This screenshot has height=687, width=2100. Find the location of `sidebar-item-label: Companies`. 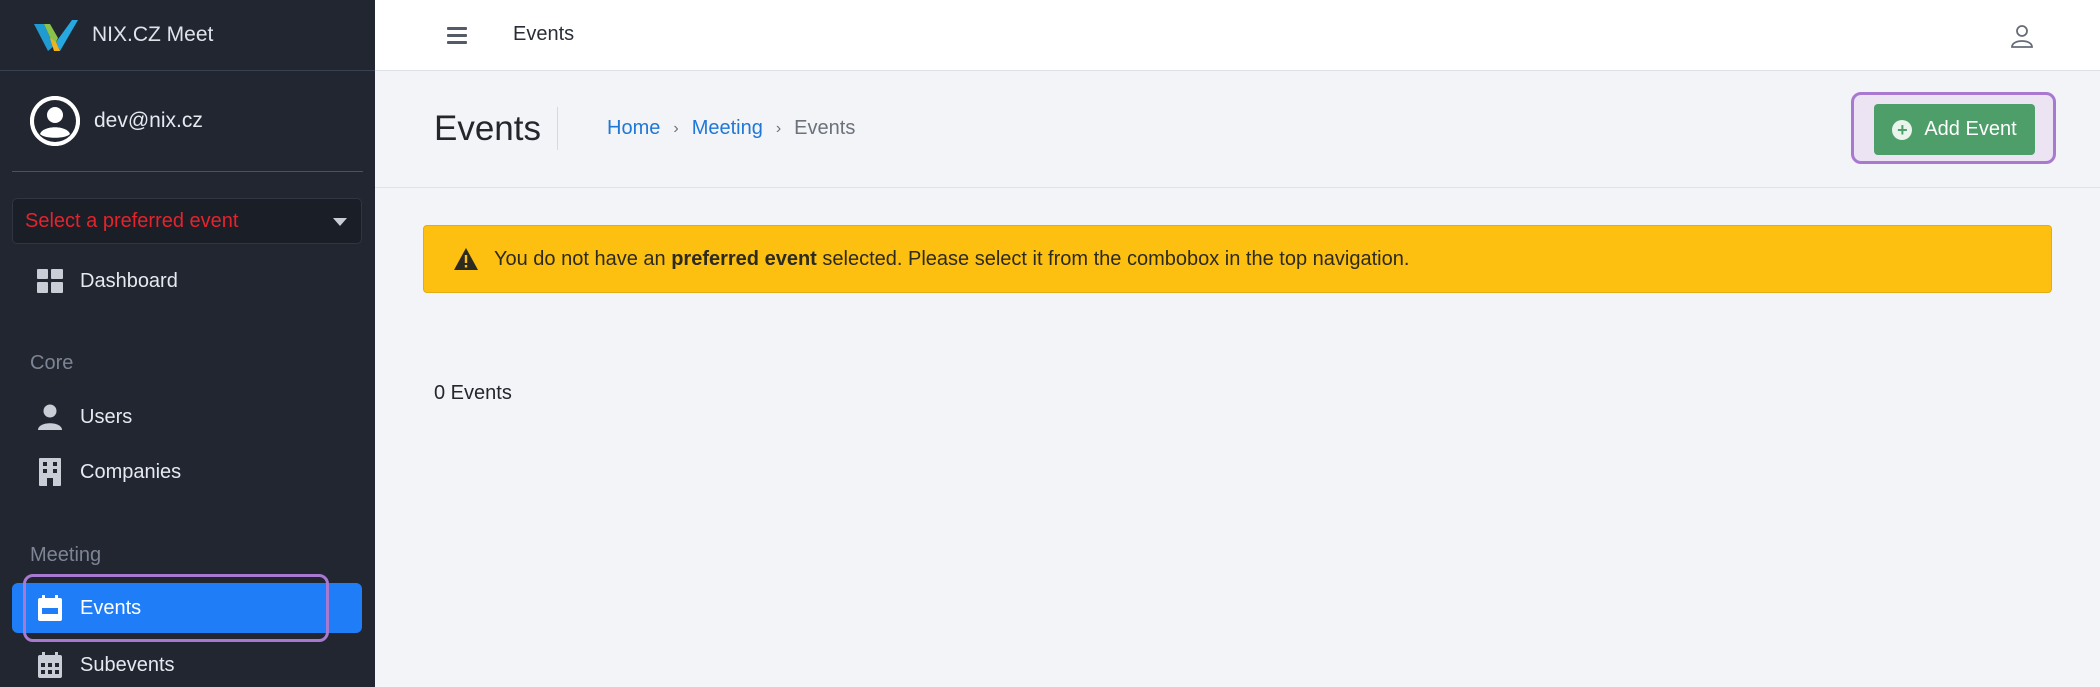

sidebar-item-label: Companies is located at coordinates (131, 471).